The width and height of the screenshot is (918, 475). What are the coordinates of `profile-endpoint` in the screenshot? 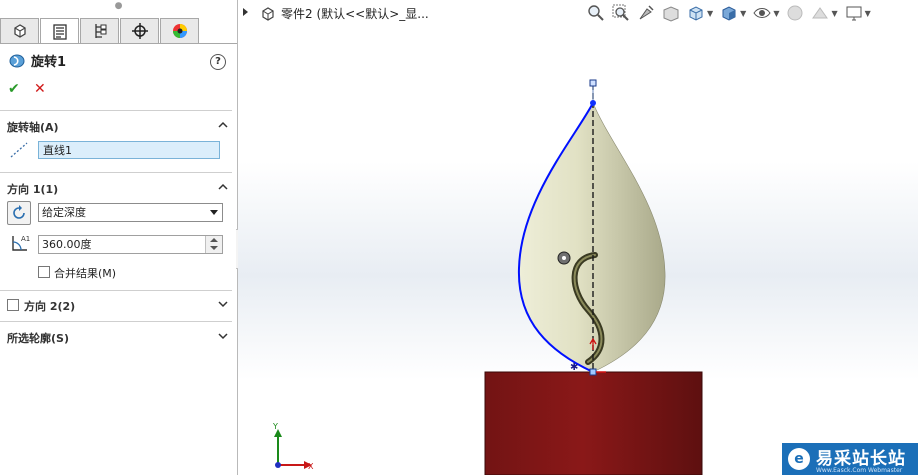 It's located at (593, 103).